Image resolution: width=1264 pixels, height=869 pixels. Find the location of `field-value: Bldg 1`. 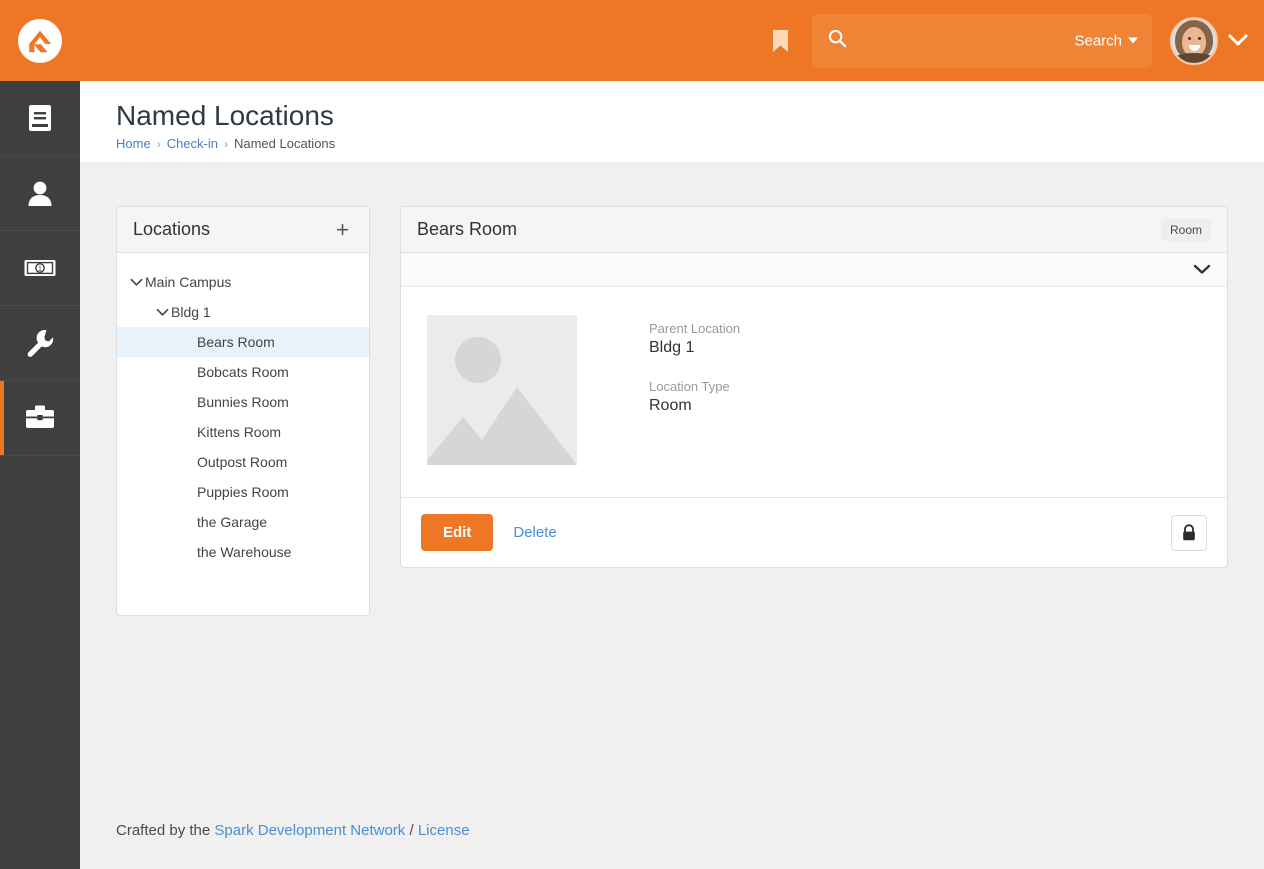

field-value: Bldg 1 is located at coordinates (672, 347).